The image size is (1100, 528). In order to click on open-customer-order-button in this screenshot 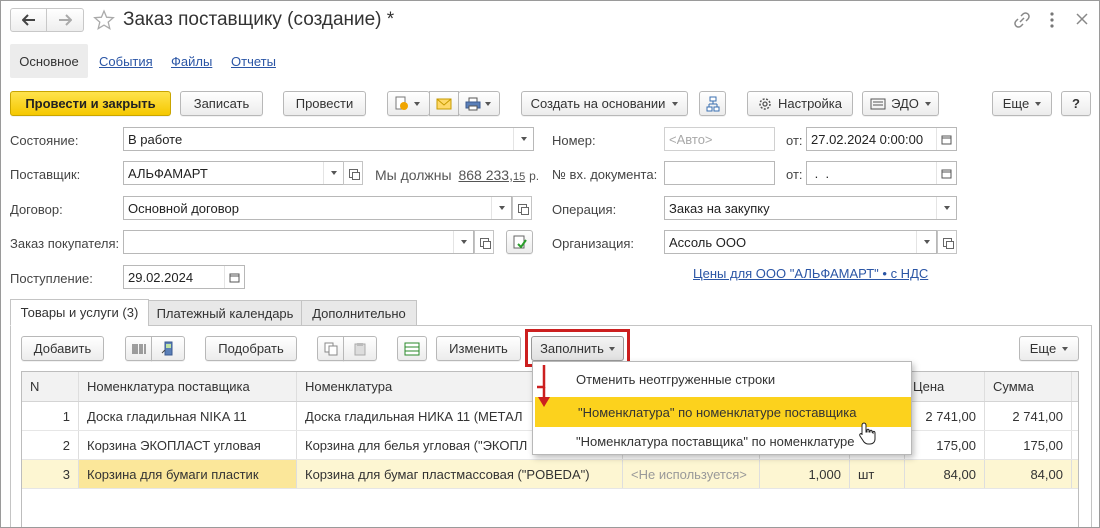, I will do `click(484, 242)`.